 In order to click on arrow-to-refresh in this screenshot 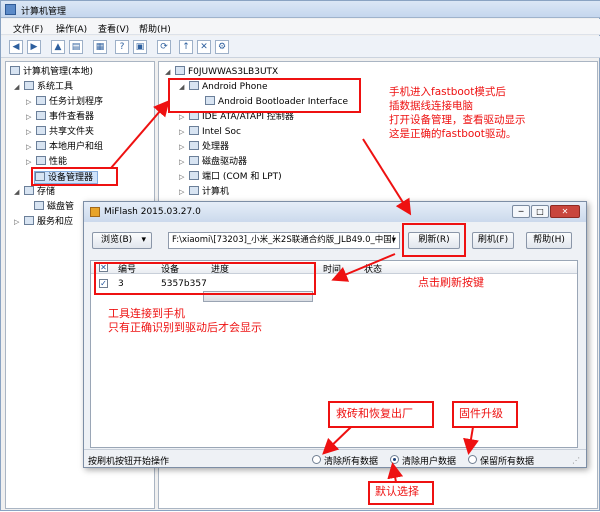, I will do `click(387, 177)`.